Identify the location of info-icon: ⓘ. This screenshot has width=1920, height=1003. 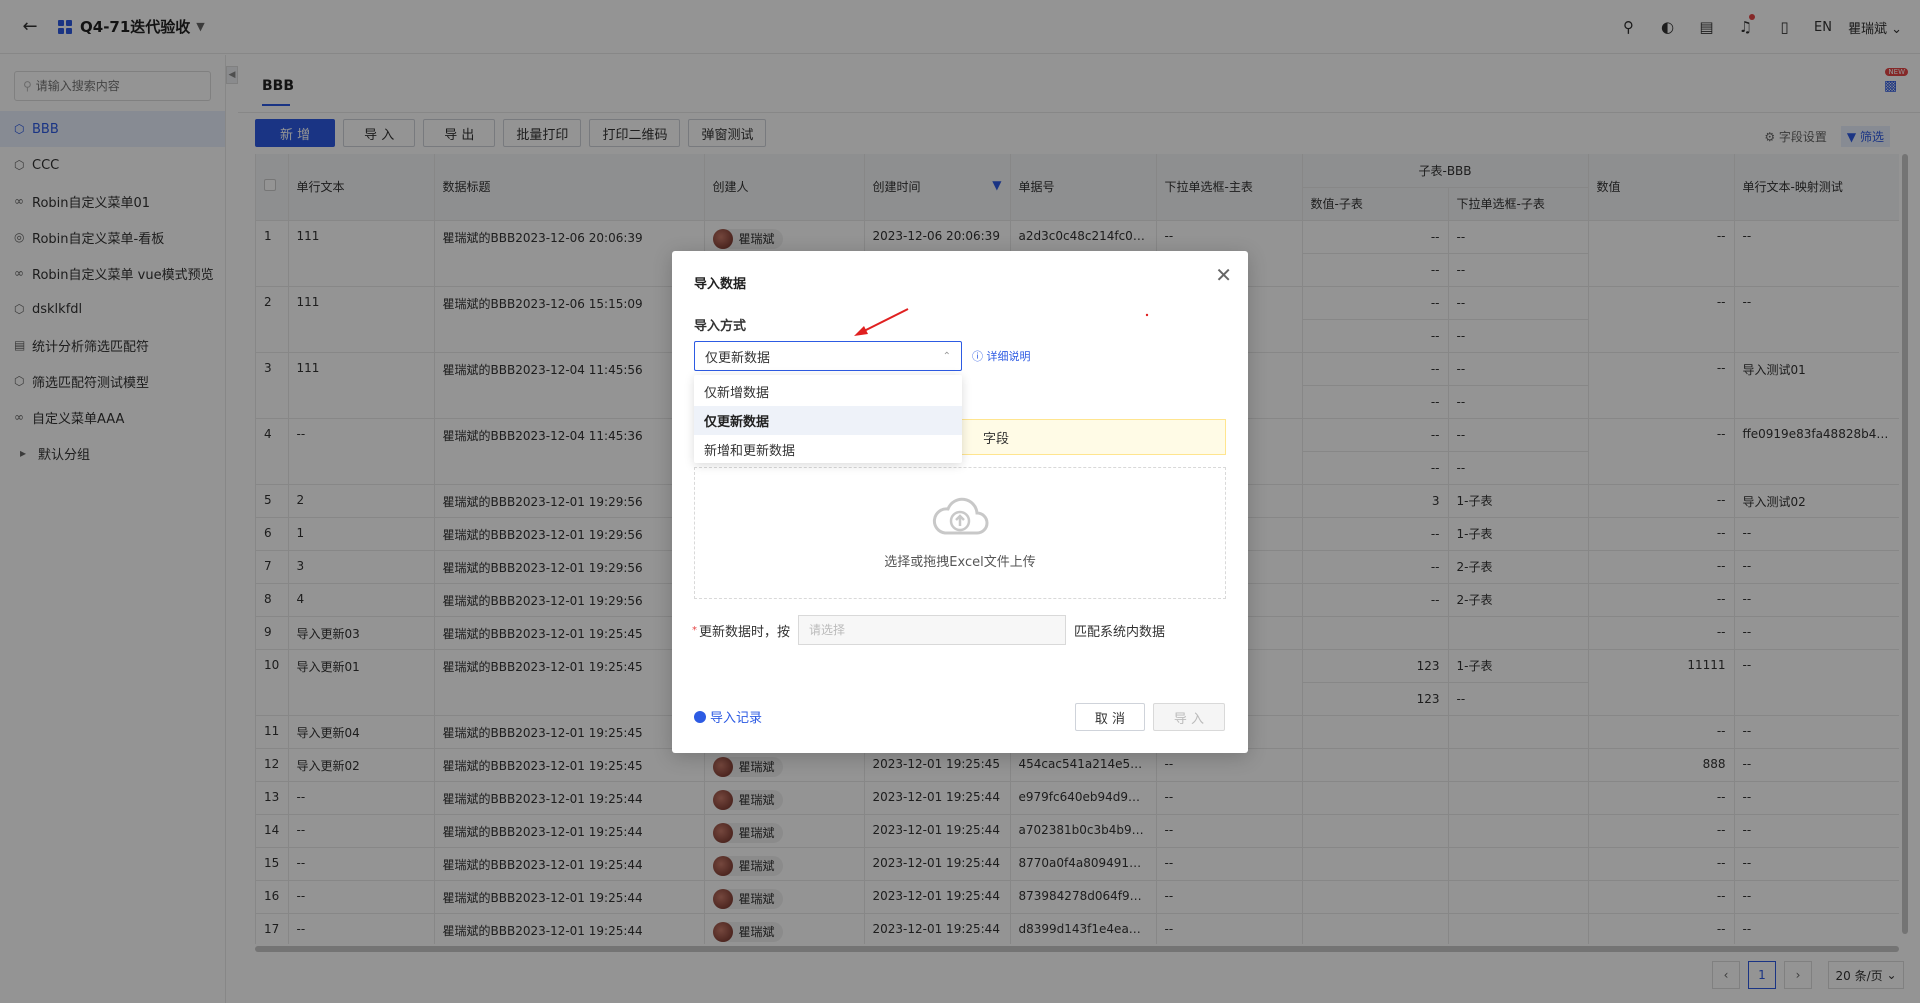
(977, 356).